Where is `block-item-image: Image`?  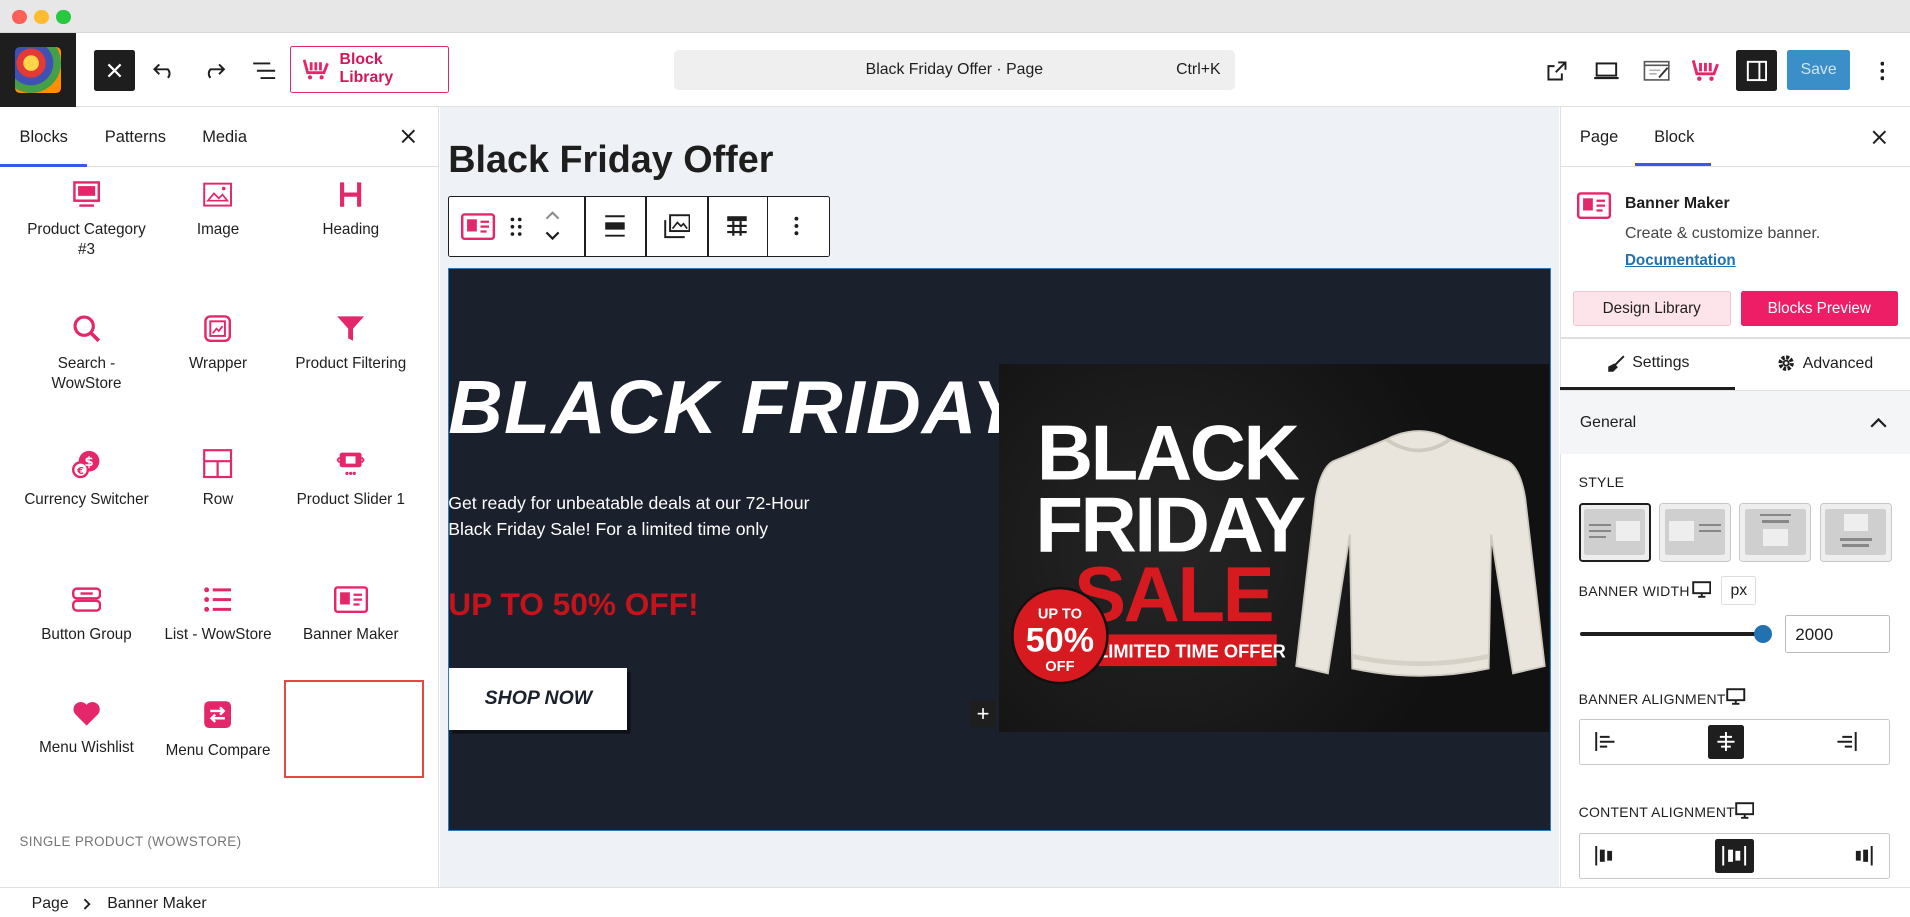
block-item-image: Image is located at coordinates (218, 210).